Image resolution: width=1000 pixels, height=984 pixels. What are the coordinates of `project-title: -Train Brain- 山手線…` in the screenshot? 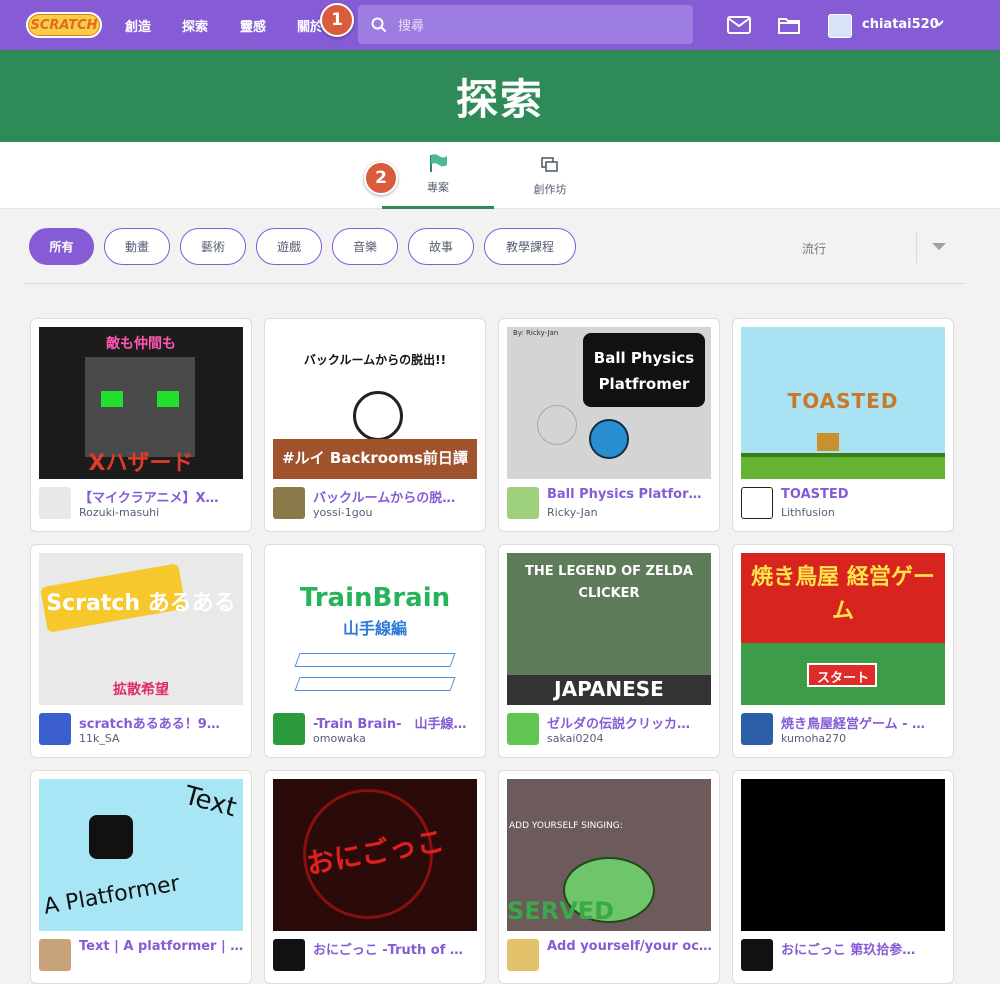 It's located at (397, 722).